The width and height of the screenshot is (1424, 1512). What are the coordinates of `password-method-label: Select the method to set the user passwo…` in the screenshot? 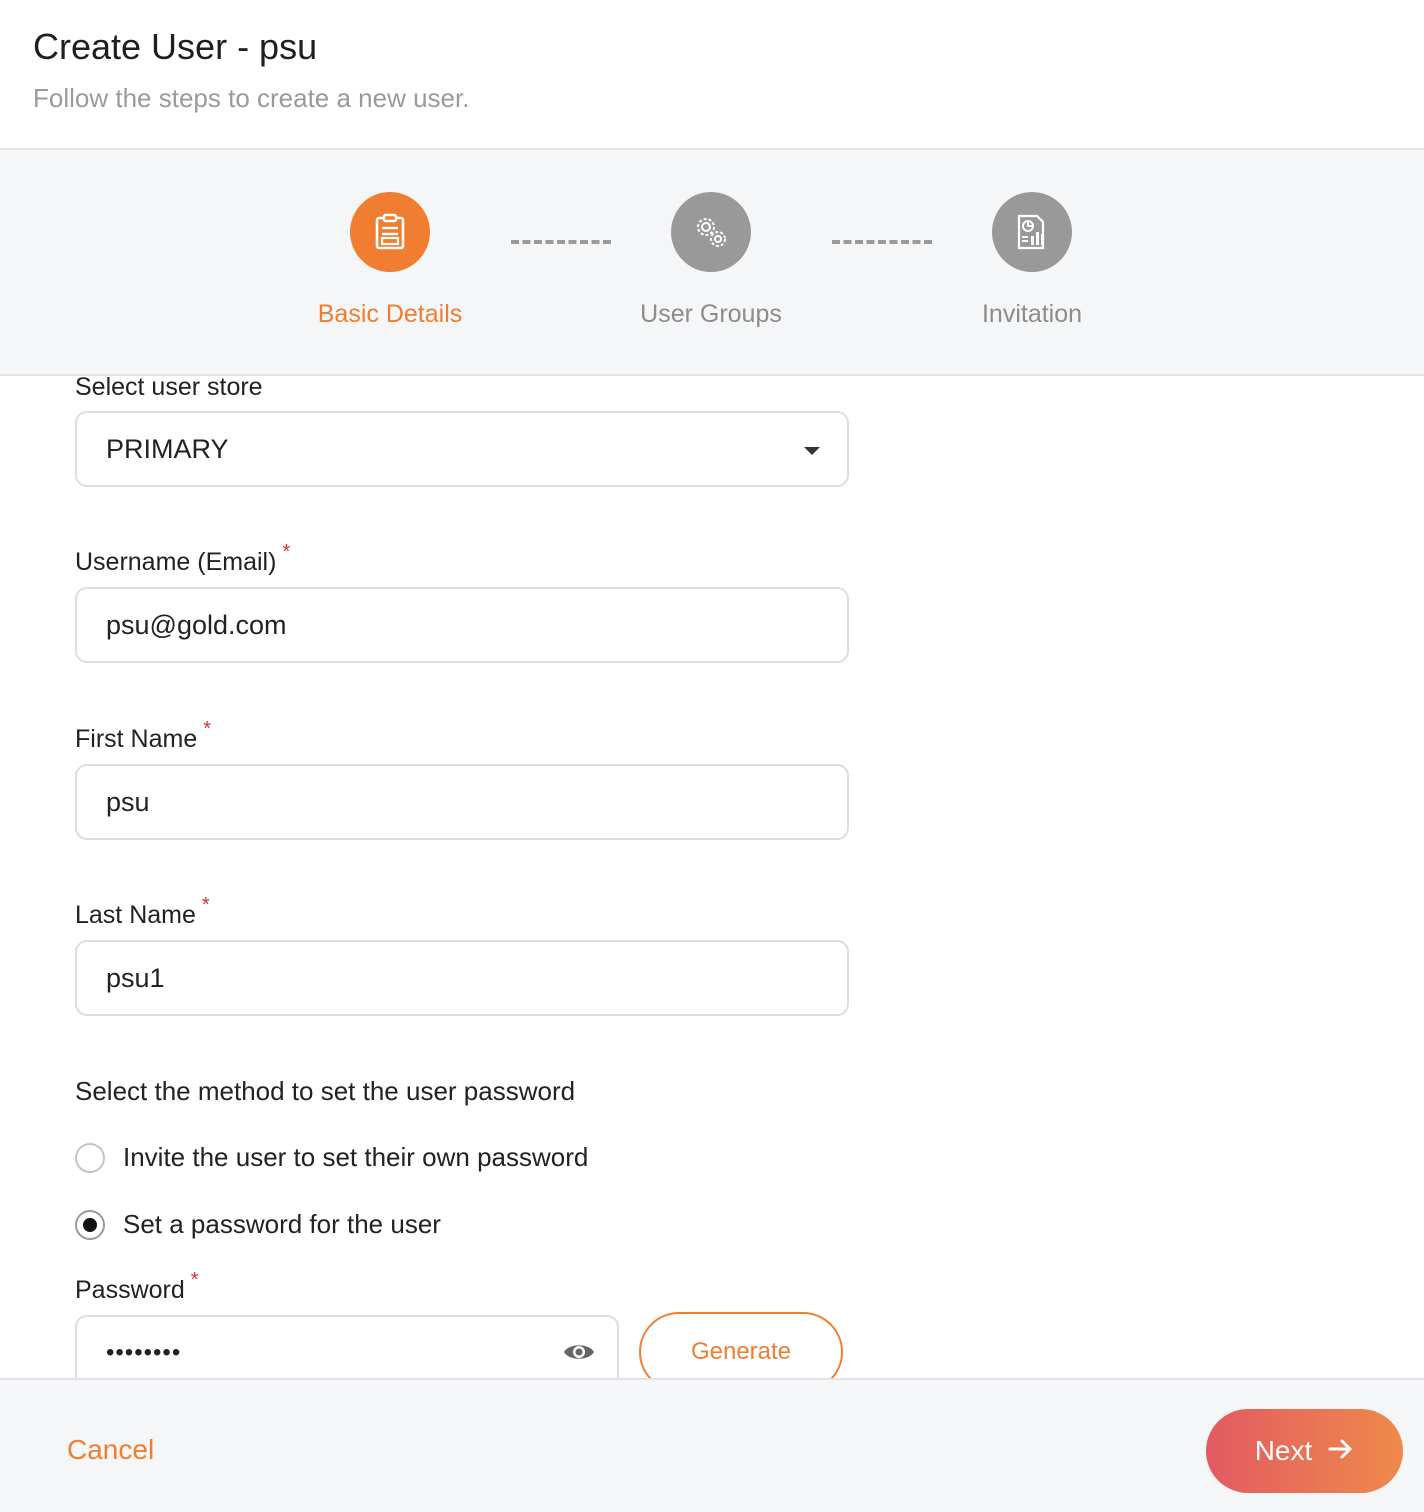 It's located at (325, 1091).